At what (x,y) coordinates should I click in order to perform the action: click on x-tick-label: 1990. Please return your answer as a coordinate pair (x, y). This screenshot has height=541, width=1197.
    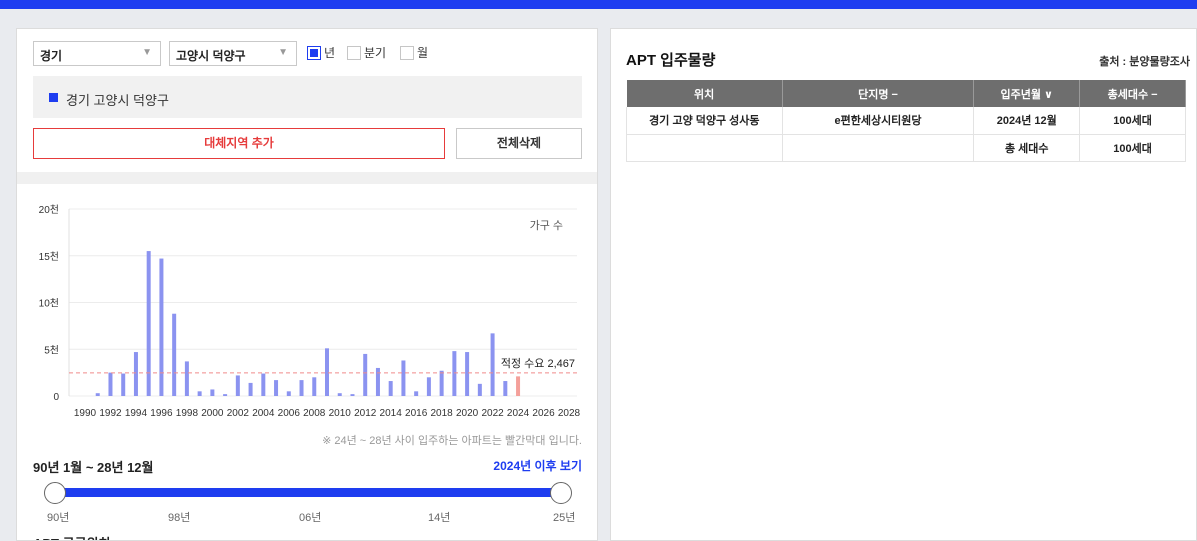
    Looking at the image, I should click on (85, 413).